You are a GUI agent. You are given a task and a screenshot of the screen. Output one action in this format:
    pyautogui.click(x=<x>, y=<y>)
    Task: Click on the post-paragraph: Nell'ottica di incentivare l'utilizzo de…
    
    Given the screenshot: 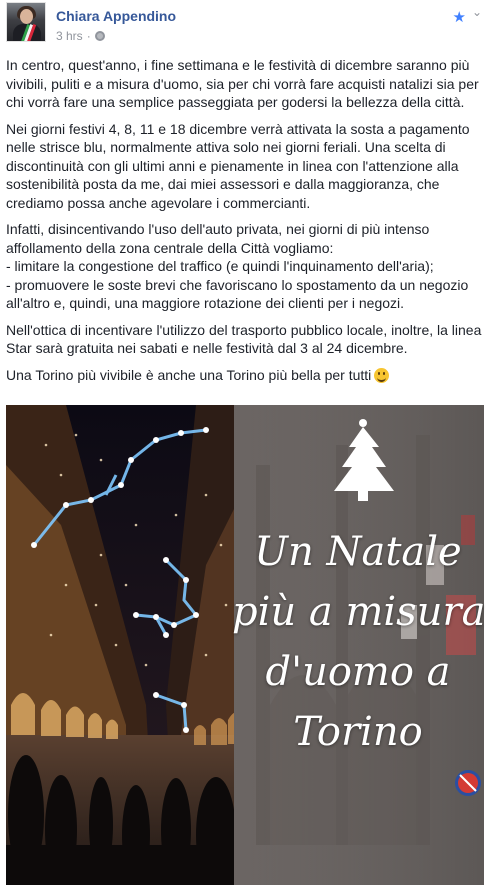 What is the action you would take?
    pyautogui.click(x=244, y=339)
    